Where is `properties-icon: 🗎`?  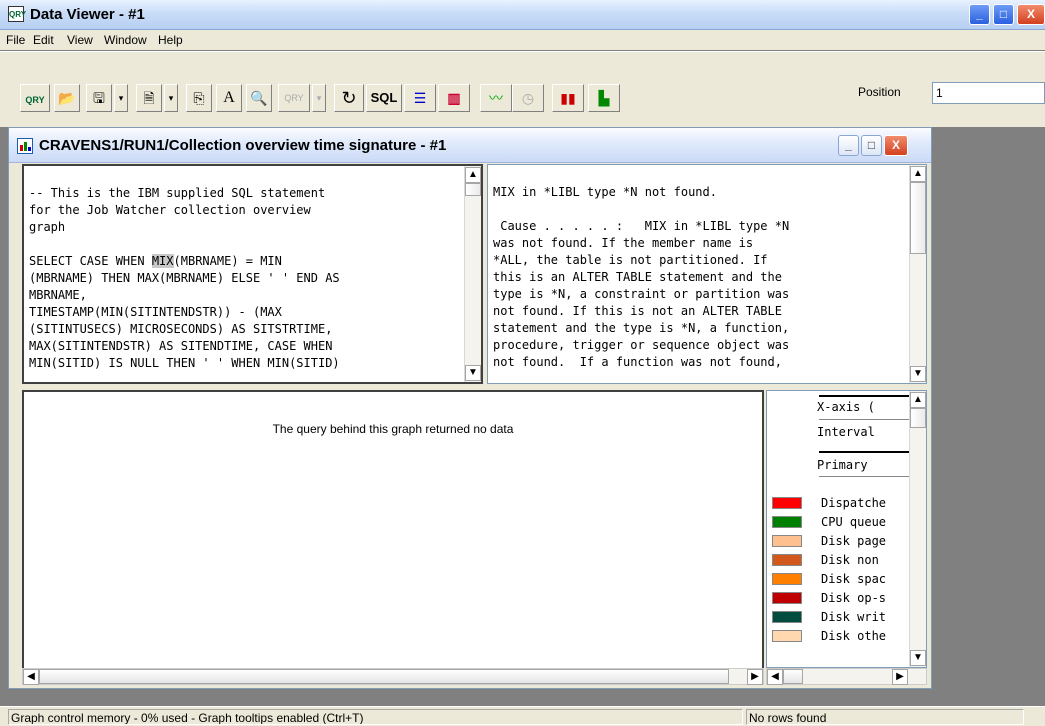
properties-icon: 🗎 is located at coordinates (149, 98).